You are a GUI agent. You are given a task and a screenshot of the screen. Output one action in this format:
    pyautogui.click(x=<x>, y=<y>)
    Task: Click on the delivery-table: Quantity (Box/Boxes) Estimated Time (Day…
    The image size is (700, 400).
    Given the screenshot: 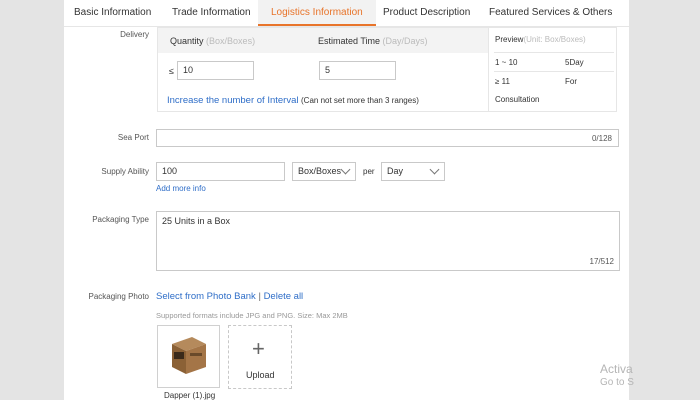 What is the action you would take?
    pyautogui.click(x=387, y=69)
    